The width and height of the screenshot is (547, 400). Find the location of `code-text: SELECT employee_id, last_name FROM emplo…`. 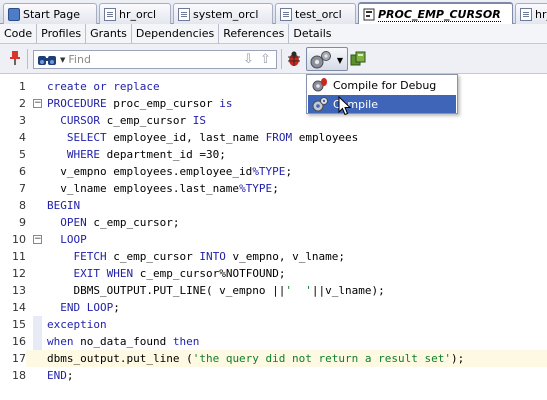

code-text: SELECT employee_id, last_name FROM emplo… is located at coordinates (212, 137).